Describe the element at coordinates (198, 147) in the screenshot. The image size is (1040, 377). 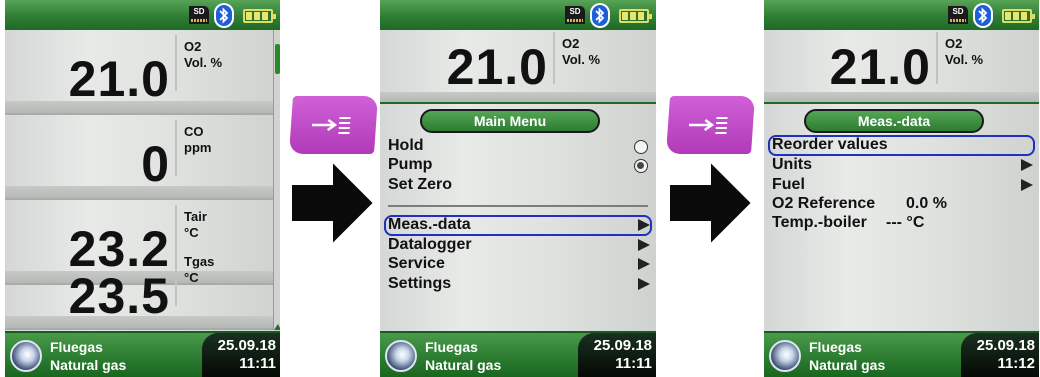
I see `co-unit: ppm` at that location.